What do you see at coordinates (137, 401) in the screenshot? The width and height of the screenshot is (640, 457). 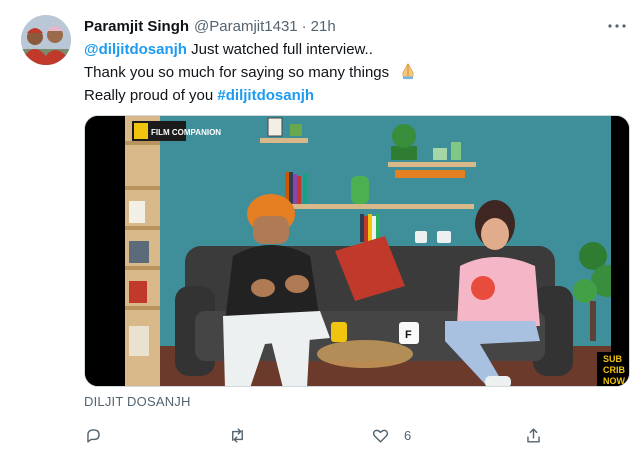 I see `video-source-label: DILJIT DOSANJH` at bounding box center [137, 401].